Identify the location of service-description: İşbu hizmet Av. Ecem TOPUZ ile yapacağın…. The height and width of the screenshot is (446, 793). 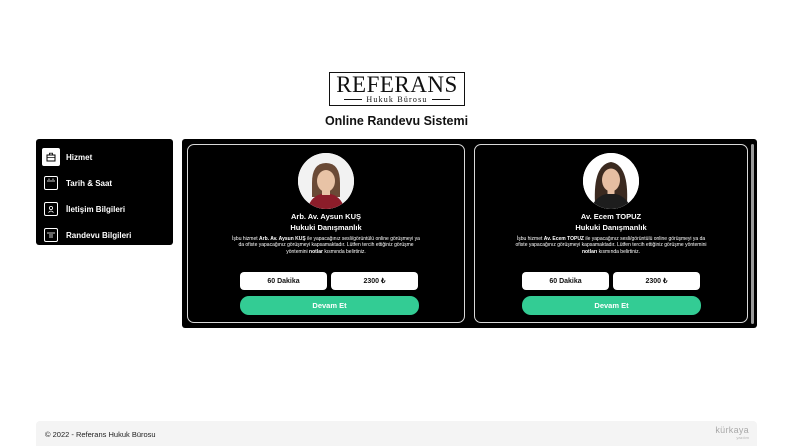
(611, 245).